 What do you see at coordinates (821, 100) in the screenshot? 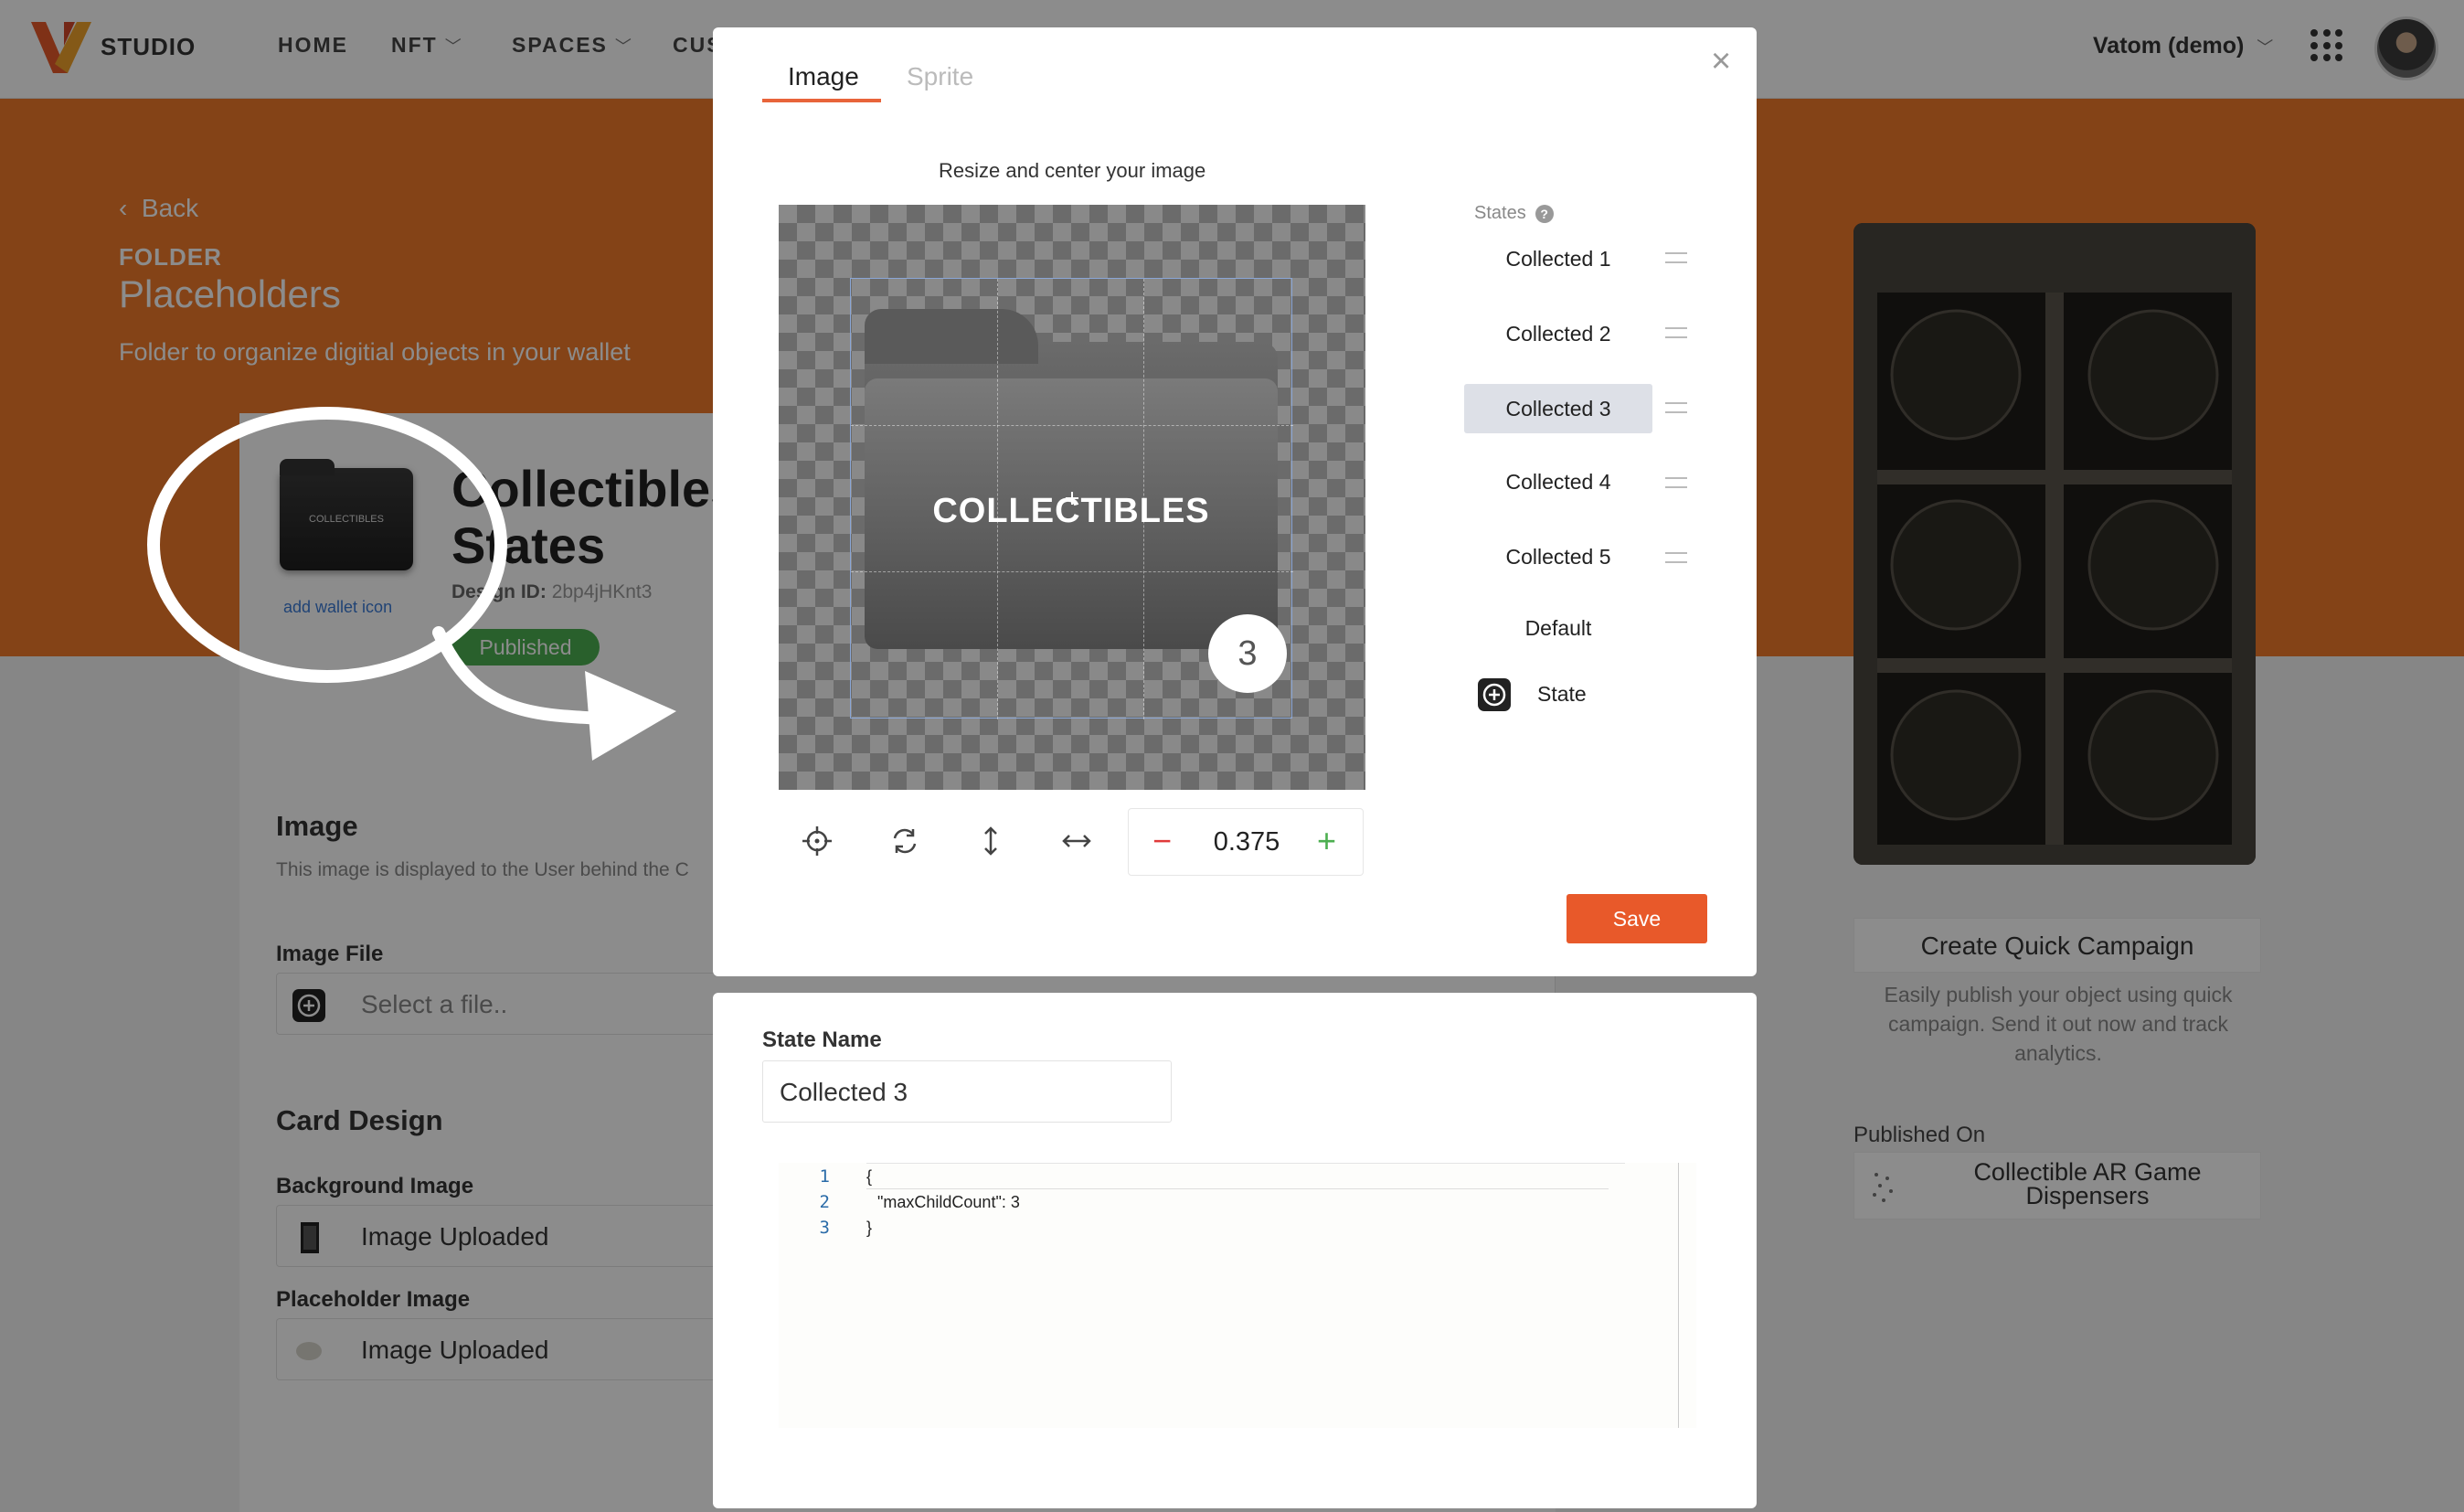
I see `active-tab-indicator` at bounding box center [821, 100].